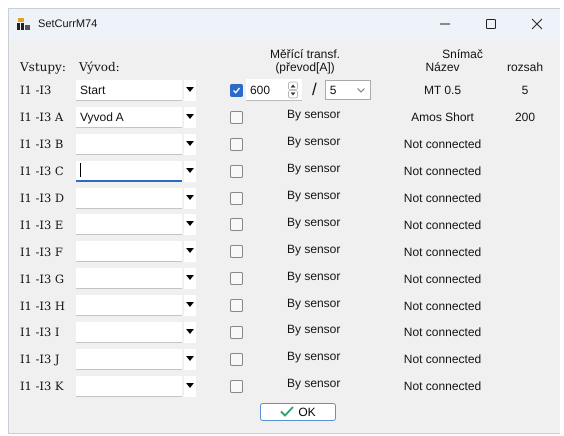 This screenshot has width=564, height=436. What do you see at coordinates (42, 117) in the screenshot?
I see `input-label: I1 -I3 A` at bounding box center [42, 117].